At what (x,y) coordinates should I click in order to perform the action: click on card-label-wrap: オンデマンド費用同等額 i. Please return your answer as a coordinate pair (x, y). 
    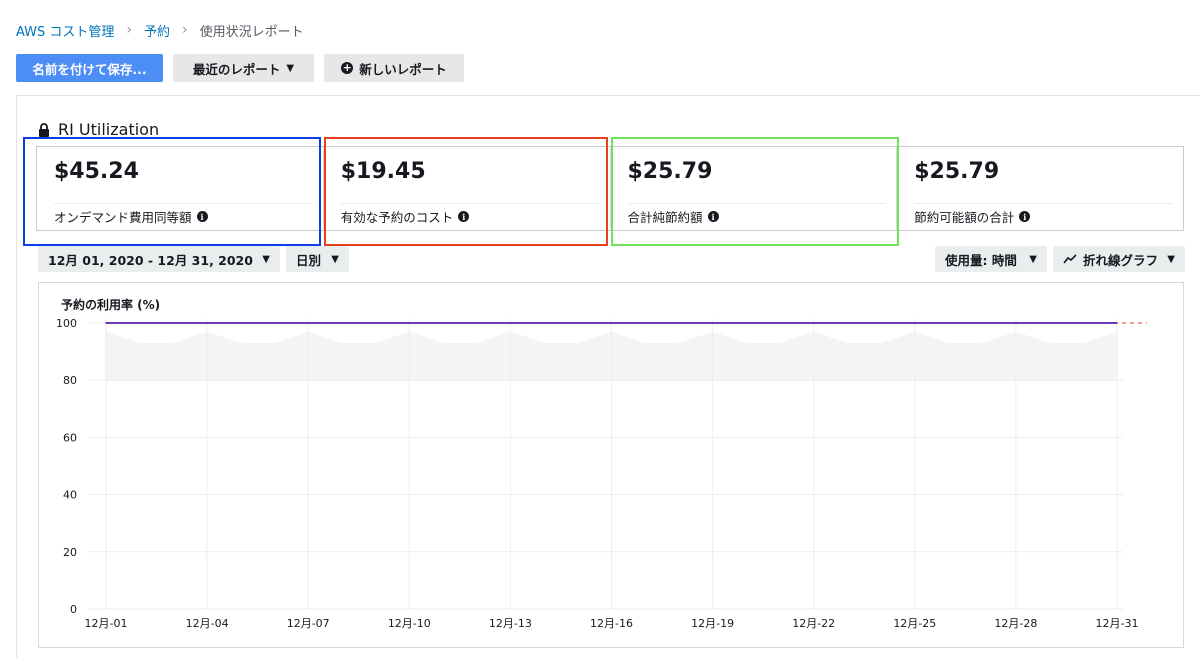
    Looking at the image, I should click on (131, 216).